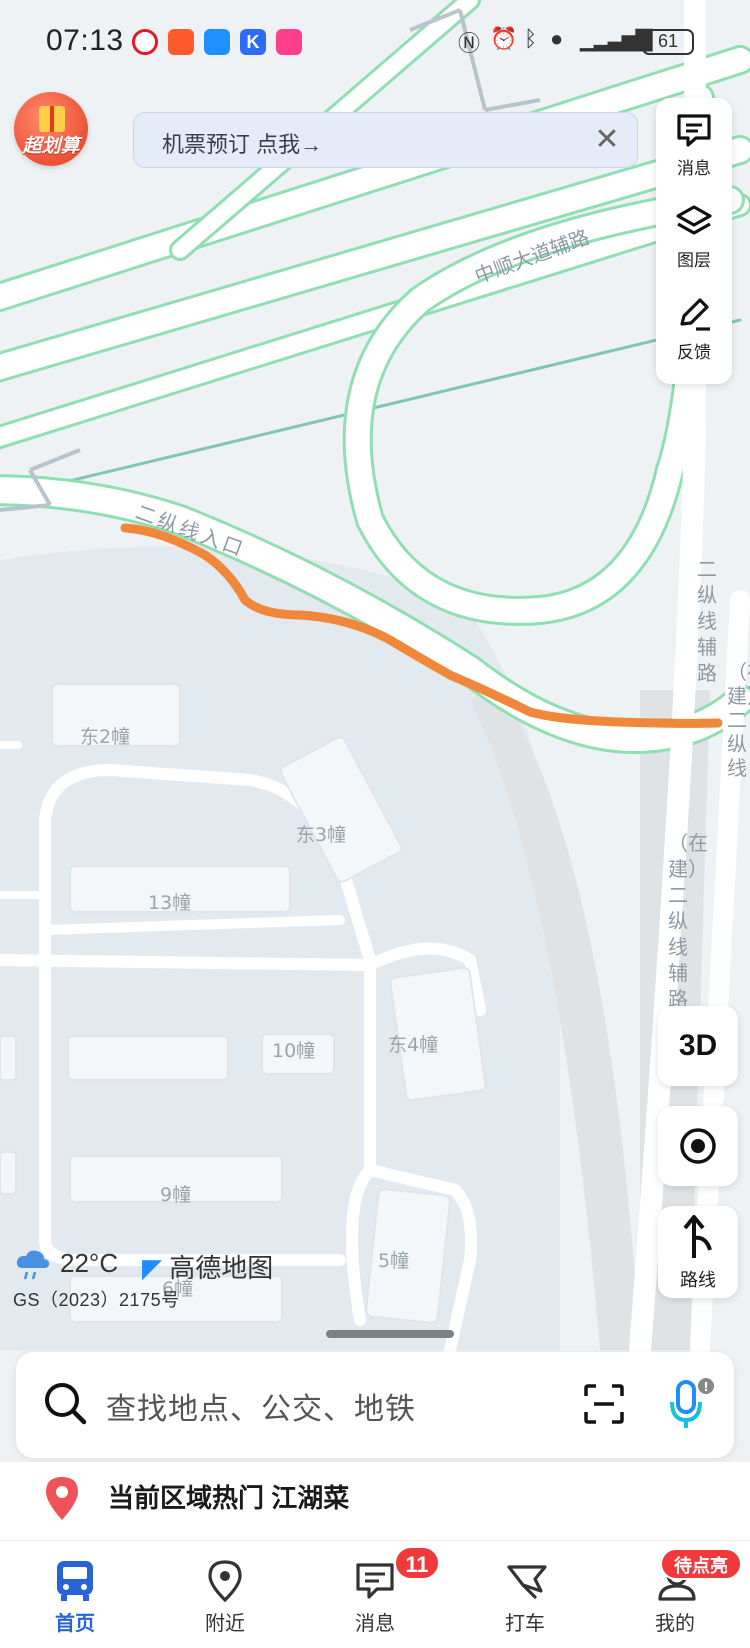 Image resolution: width=750 pixels, height=1648 pixels. What do you see at coordinates (694, 220) in the screenshot?
I see `layers-icon` at bounding box center [694, 220].